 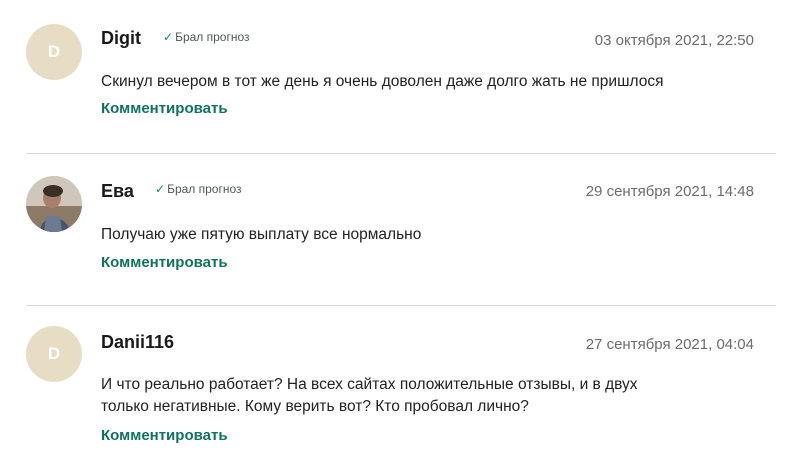 What do you see at coordinates (261, 234) in the screenshot?
I see `comment-text: Получаю уже пятую выплату все нормально` at bounding box center [261, 234].